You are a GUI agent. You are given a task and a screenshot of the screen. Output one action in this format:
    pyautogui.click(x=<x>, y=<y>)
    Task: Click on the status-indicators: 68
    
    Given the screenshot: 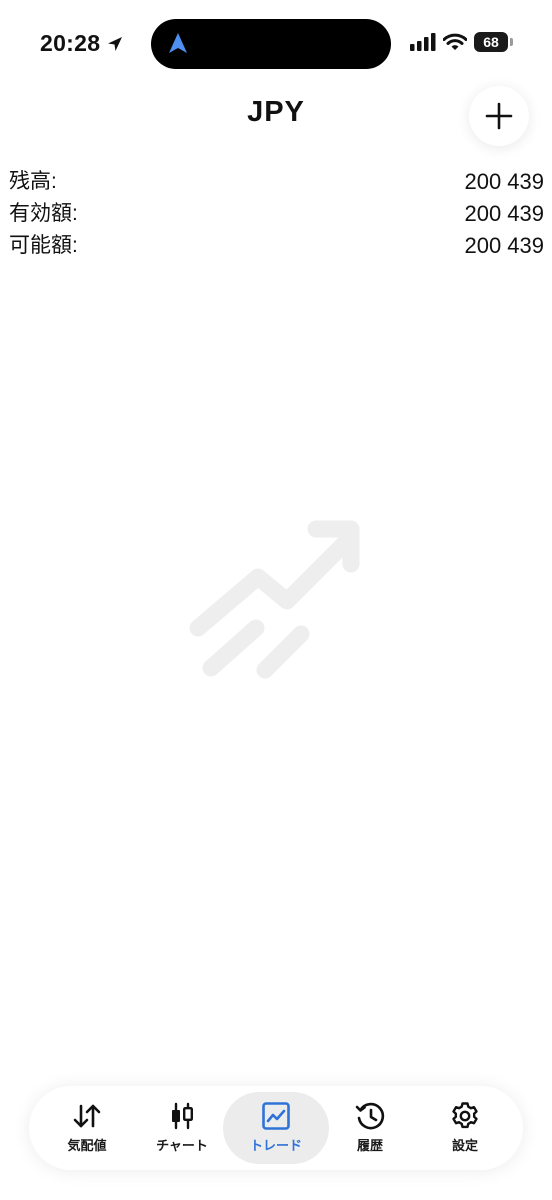 What is the action you would take?
    pyautogui.click(x=461, y=42)
    